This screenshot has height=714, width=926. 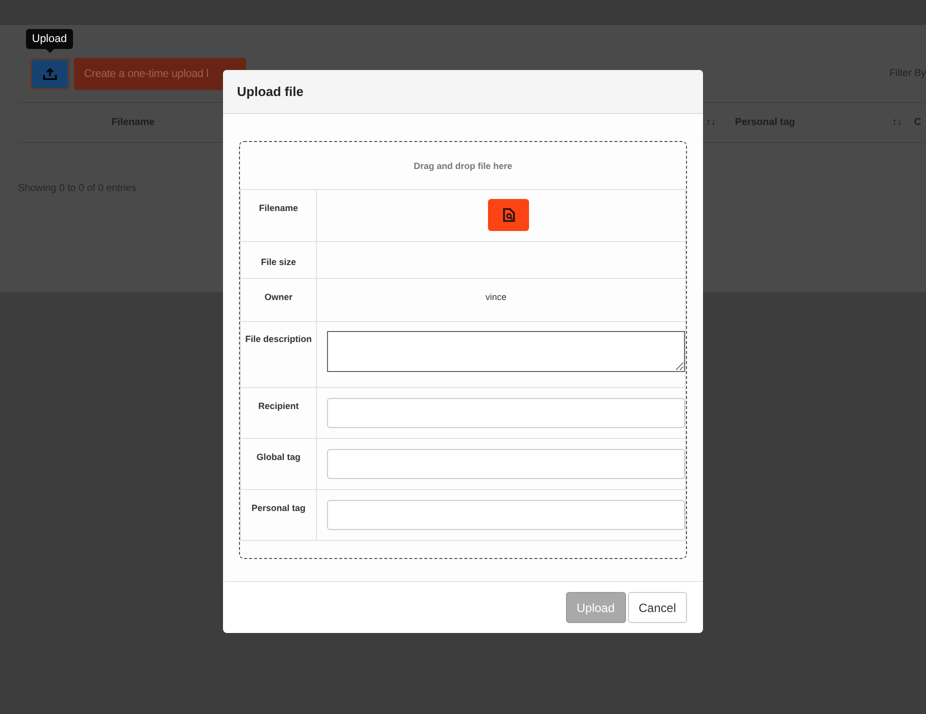 I want to click on upload-icon, so click(x=50, y=74).